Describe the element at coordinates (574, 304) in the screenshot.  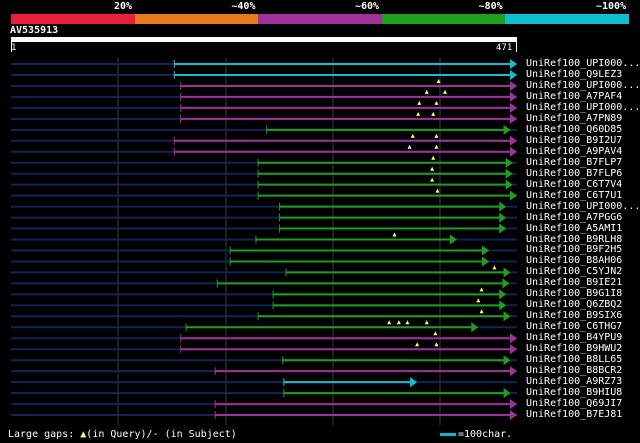
I see `hit-label: UniRef100_Q6ZBQ2` at that location.